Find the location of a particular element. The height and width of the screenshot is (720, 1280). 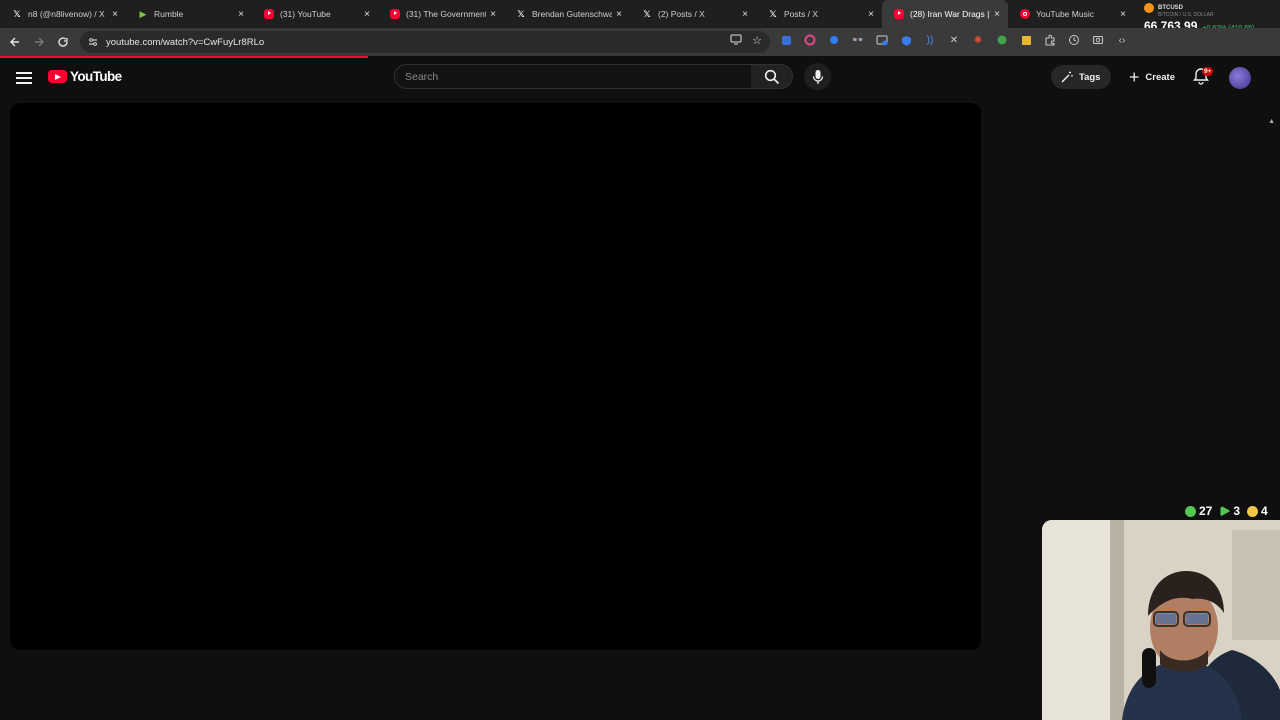

tab-title: (31) The Government's is located at coordinates (446, 14).